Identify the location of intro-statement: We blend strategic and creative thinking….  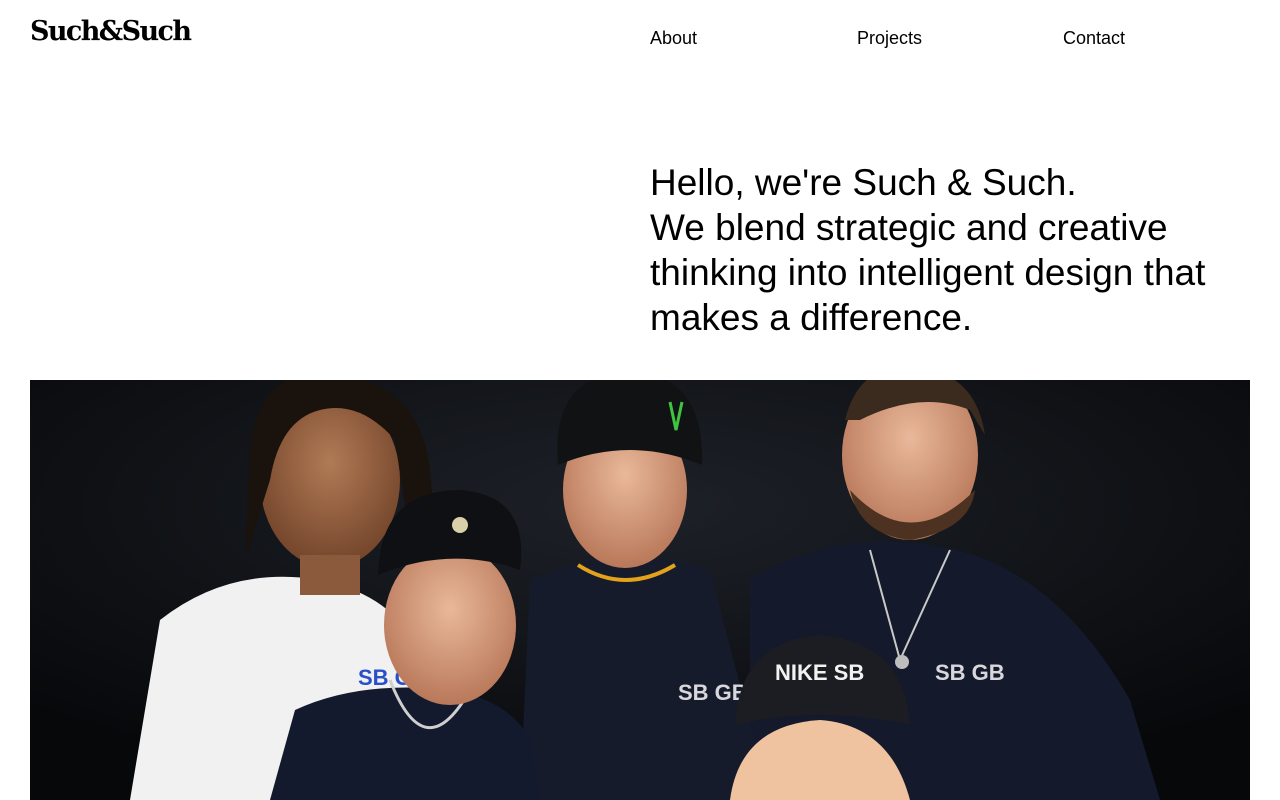
(928, 272).